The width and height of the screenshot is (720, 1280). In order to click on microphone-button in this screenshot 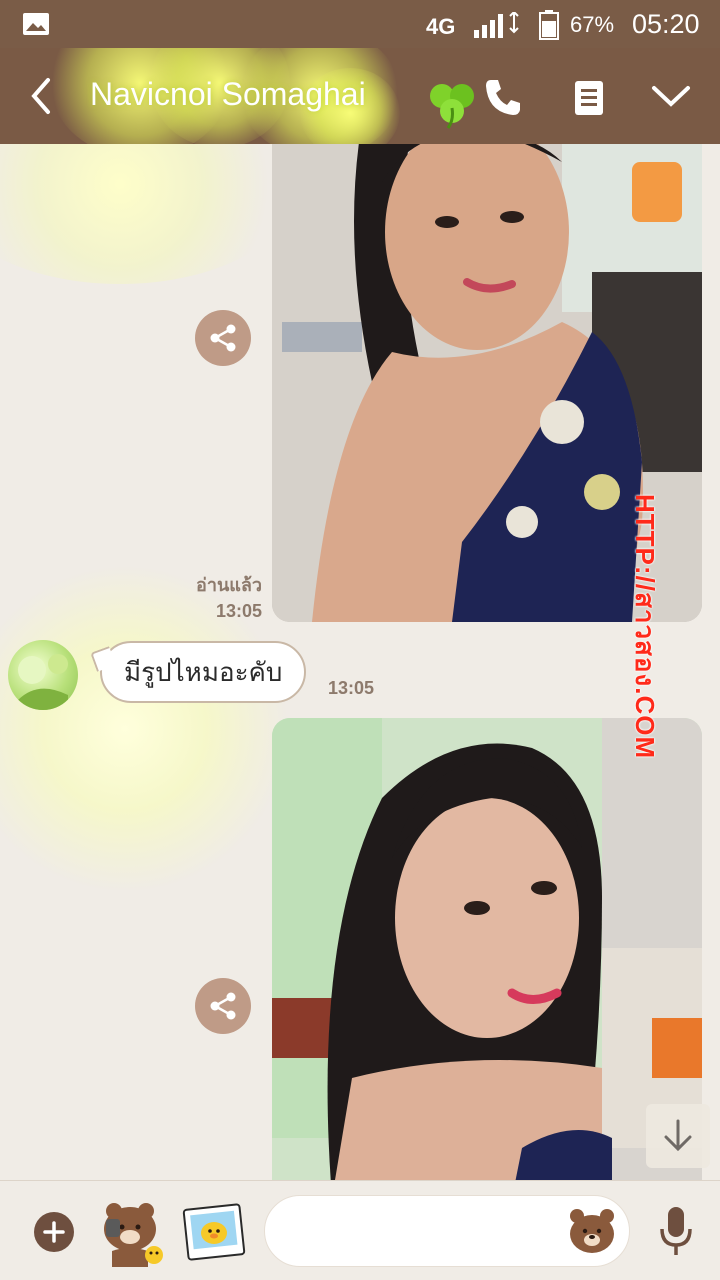, I will do `click(676, 1231)`.